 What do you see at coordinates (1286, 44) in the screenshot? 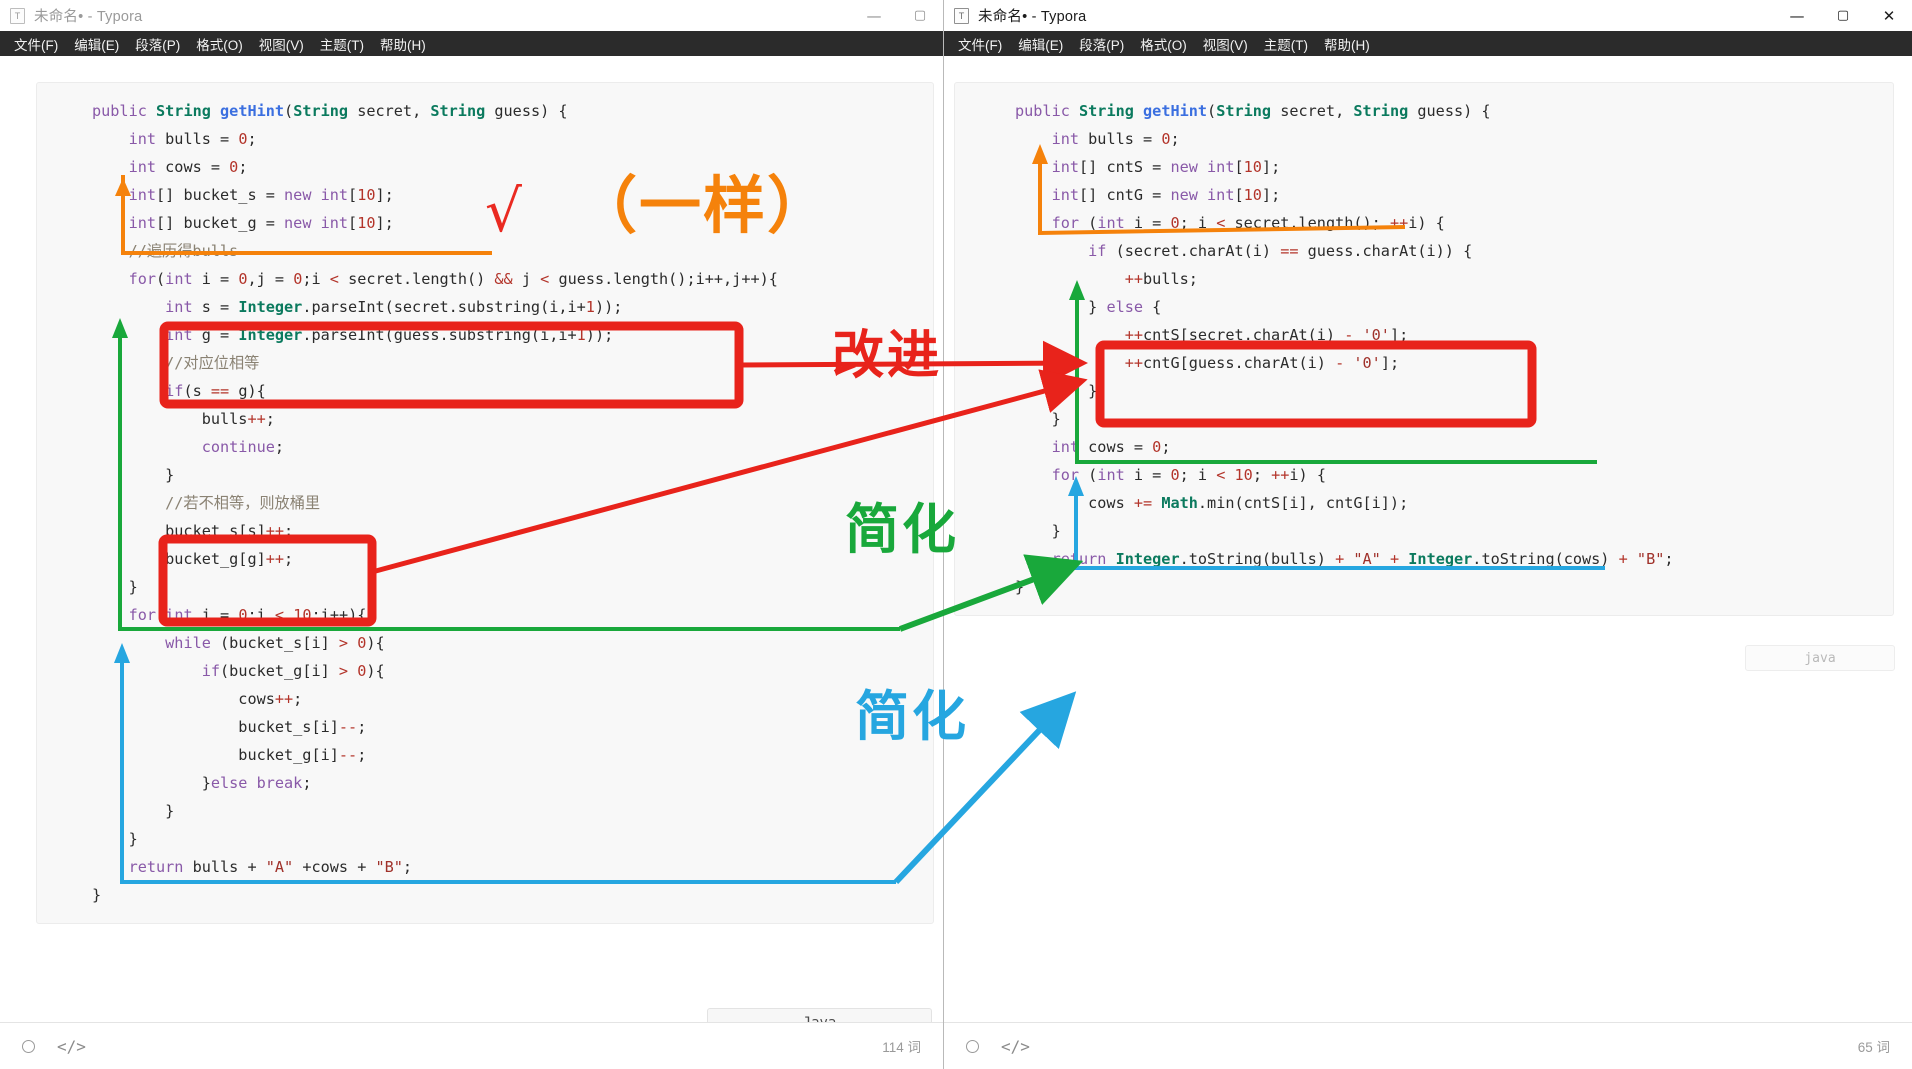
I see `menu-theme-right: 主题(T)` at bounding box center [1286, 44].